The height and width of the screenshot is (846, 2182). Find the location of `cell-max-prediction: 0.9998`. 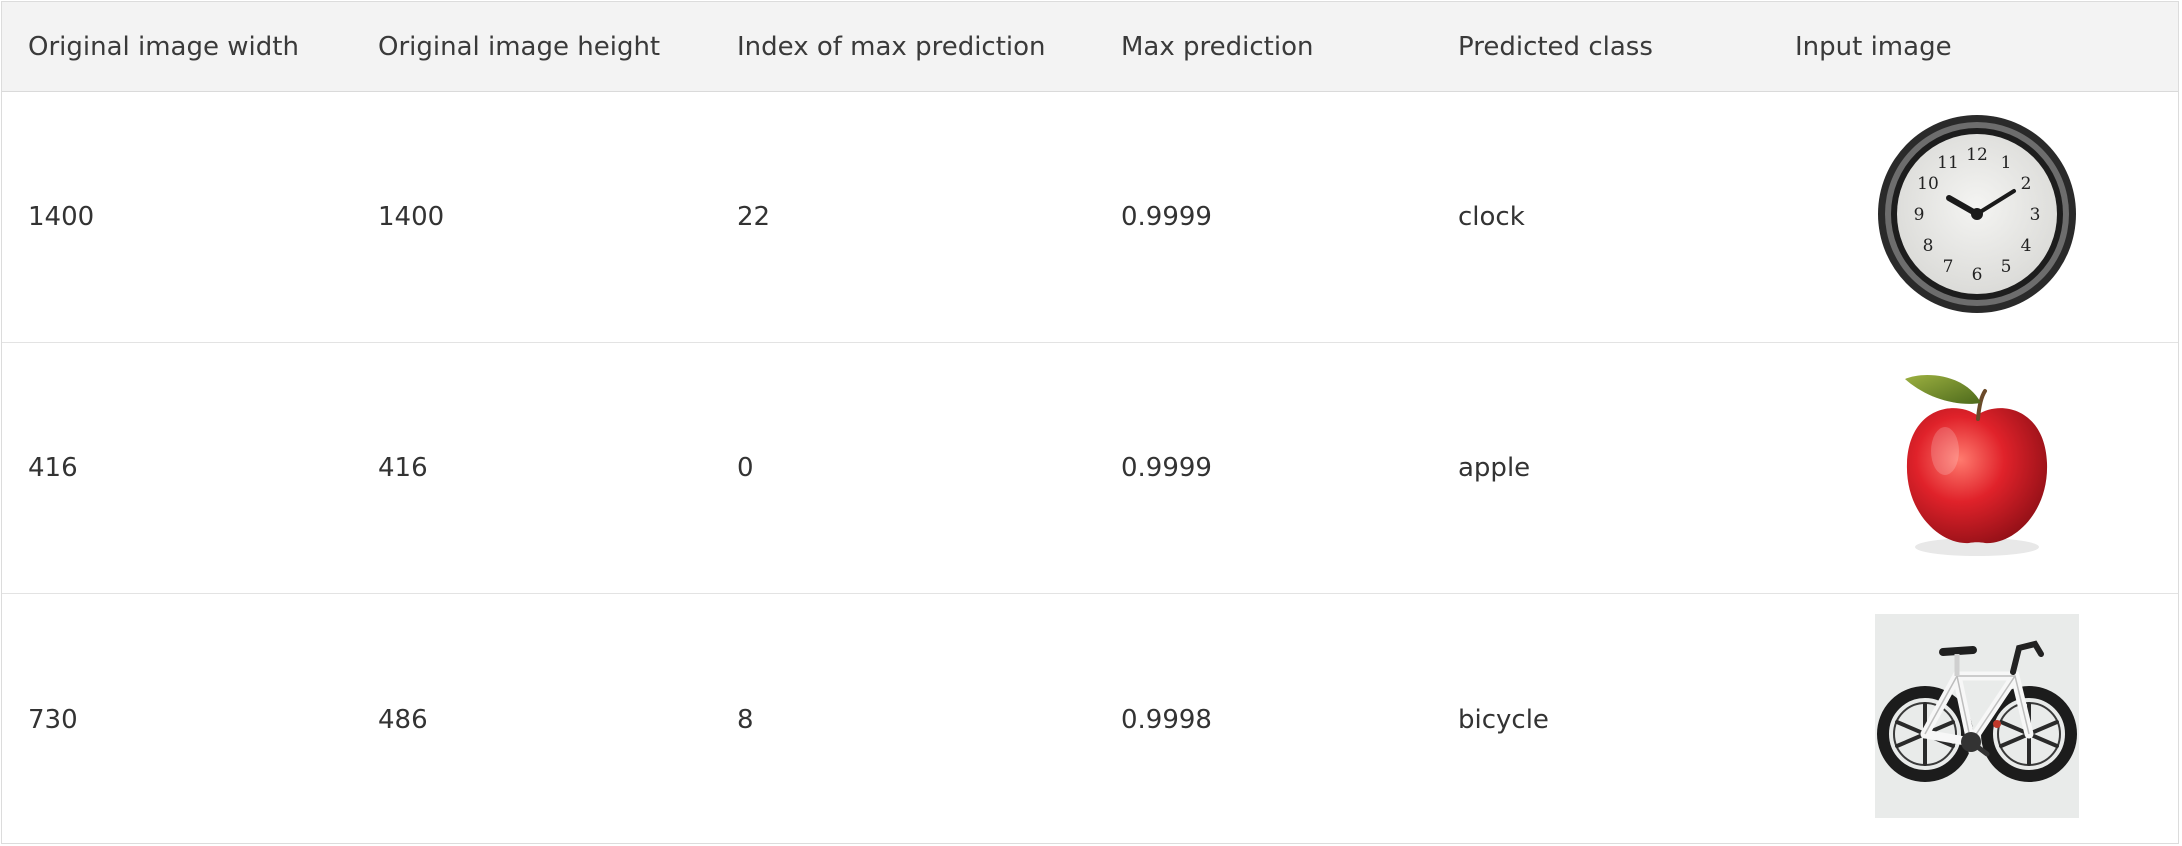

cell-max-prediction: 0.9998 is located at coordinates (1166, 719).